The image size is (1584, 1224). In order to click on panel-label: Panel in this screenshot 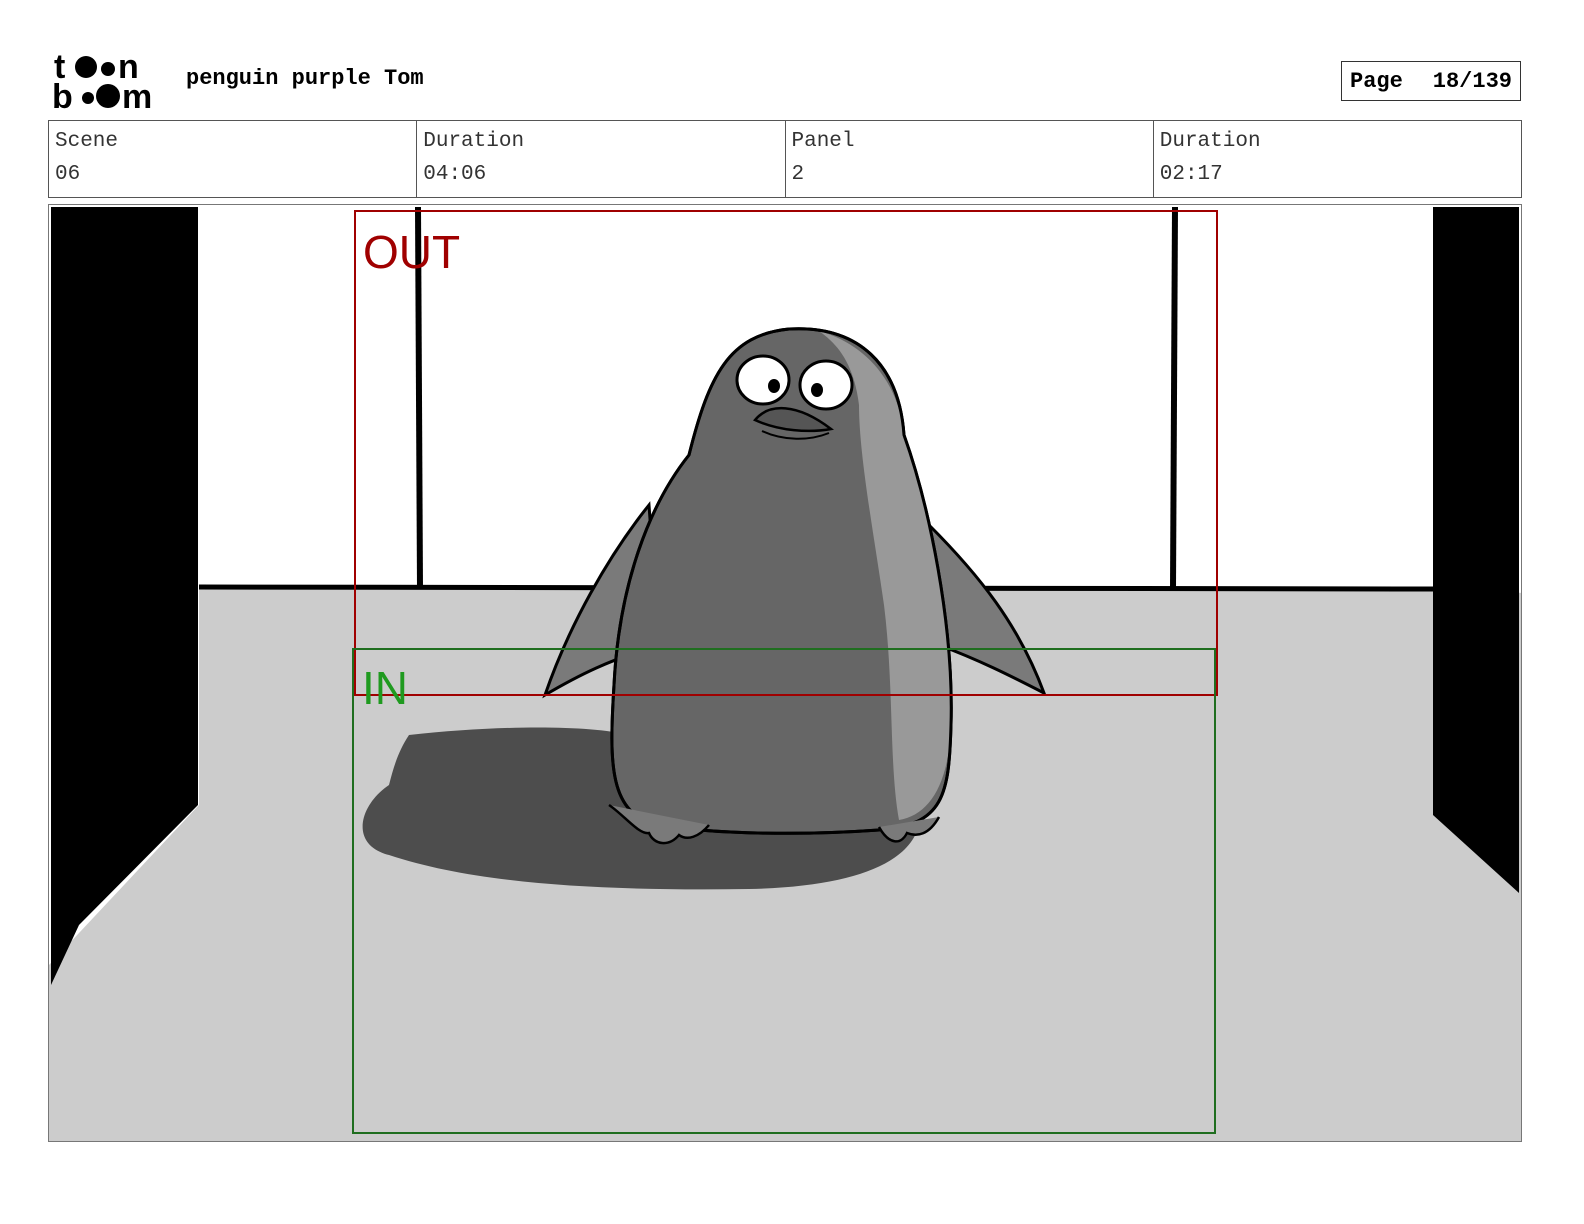, I will do `click(823, 141)`.